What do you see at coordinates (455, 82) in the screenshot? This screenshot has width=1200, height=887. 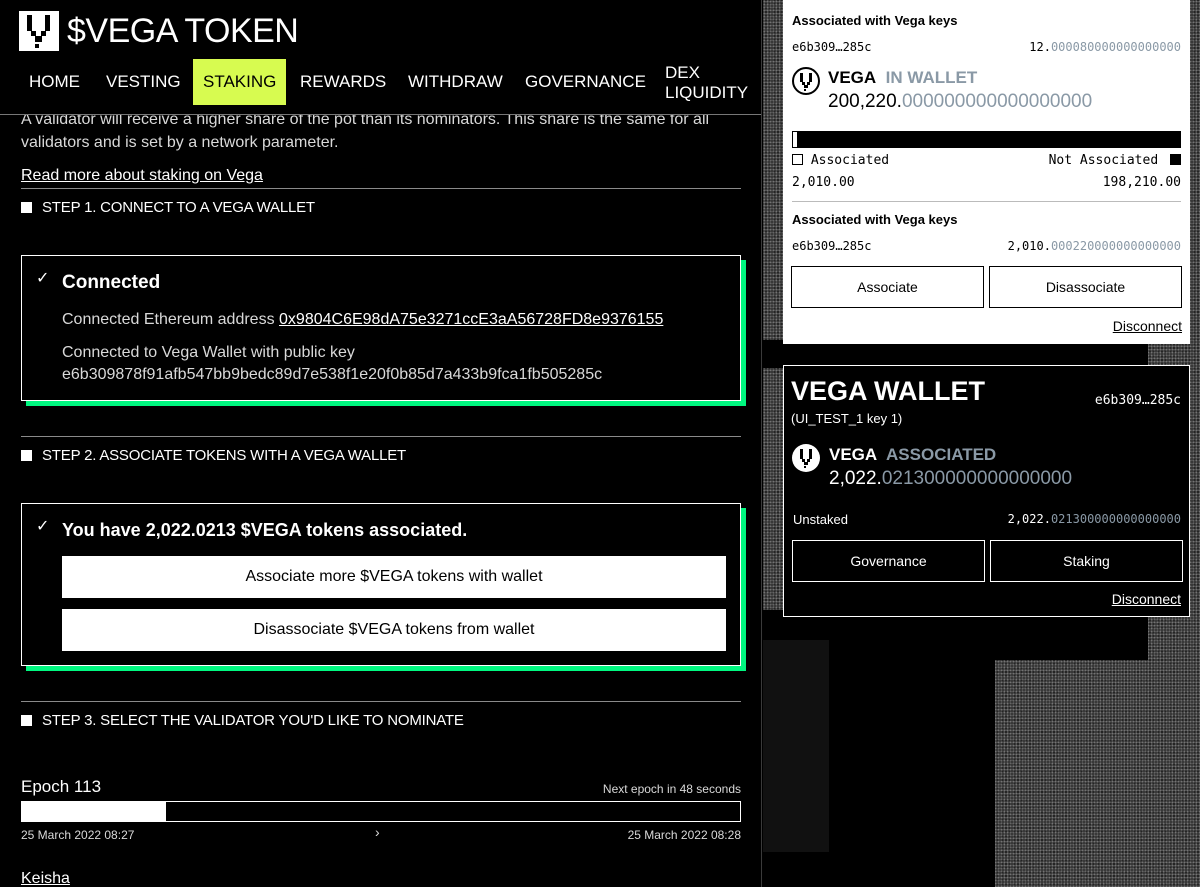 I see `nav-withdraw: WITHDRAW` at bounding box center [455, 82].